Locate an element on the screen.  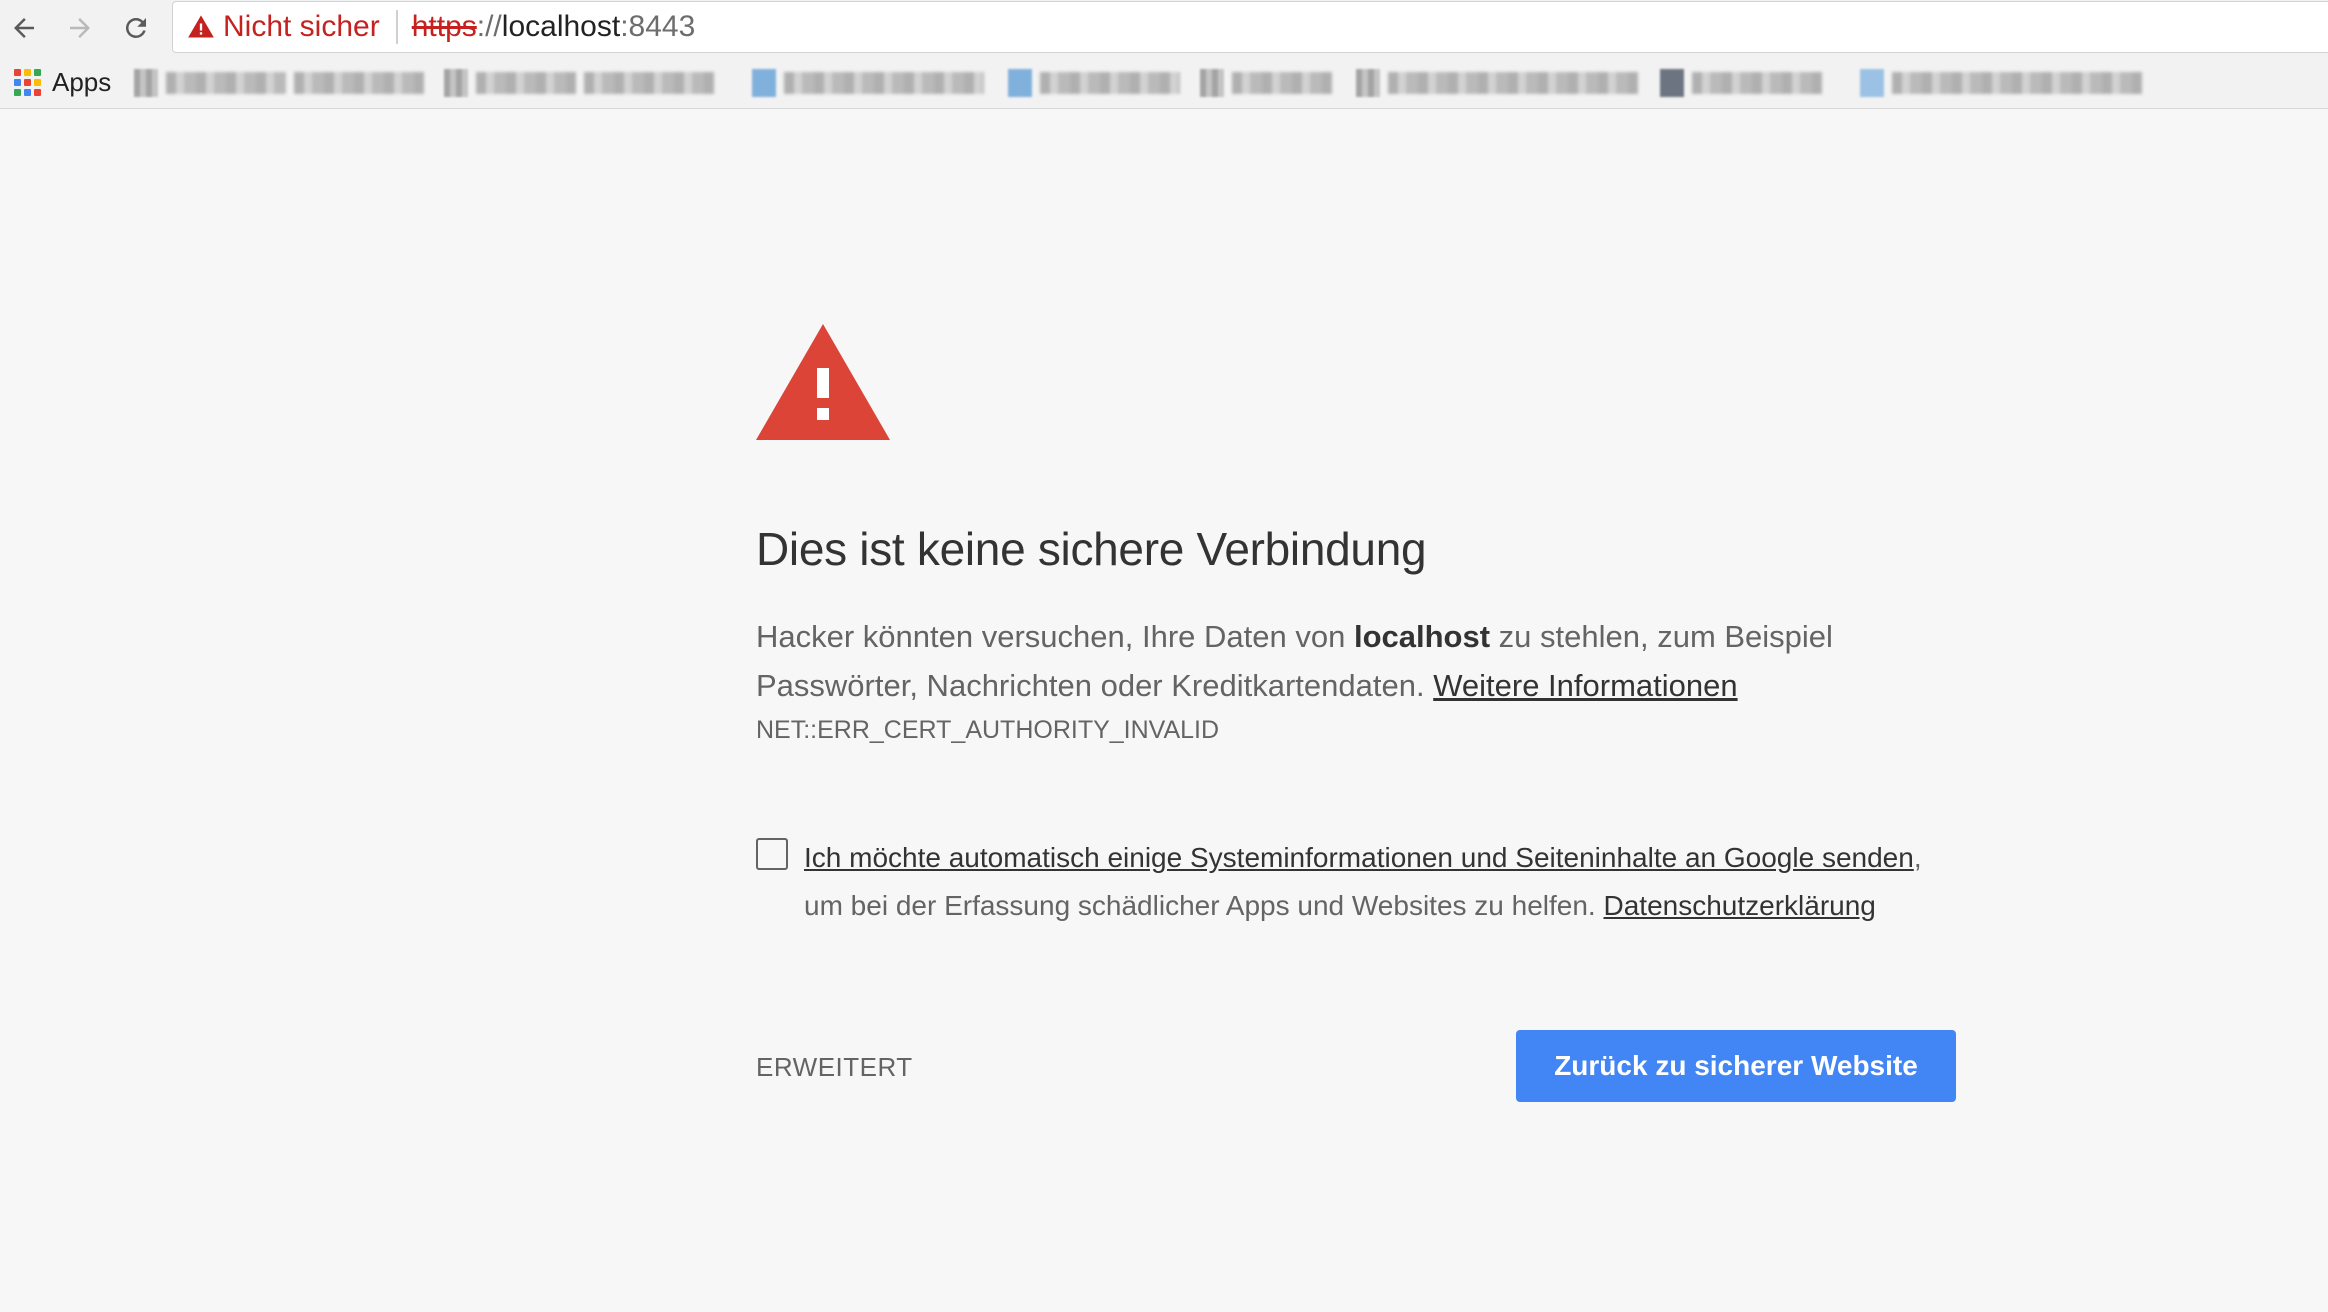
error-code: NET::ERR_CERT_AUTHORITY_INVALID is located at coordinates (988, 730).